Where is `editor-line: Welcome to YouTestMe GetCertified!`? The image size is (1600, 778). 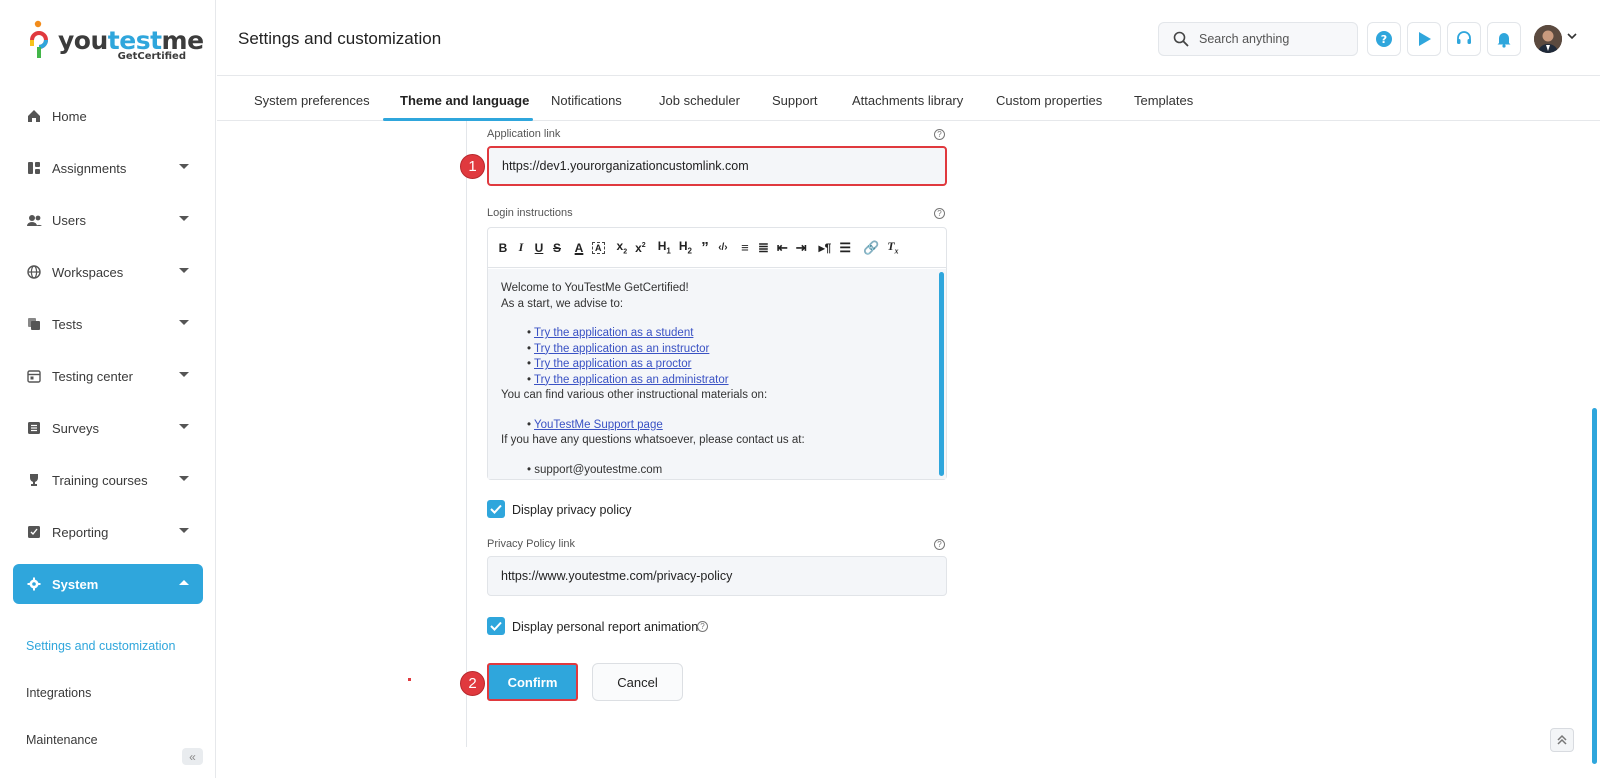
editor-line: Welcome to YouTestMe GetCertified! is located at coordinates (595, 288).